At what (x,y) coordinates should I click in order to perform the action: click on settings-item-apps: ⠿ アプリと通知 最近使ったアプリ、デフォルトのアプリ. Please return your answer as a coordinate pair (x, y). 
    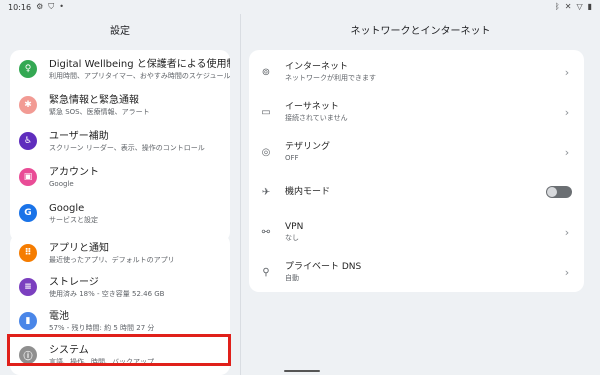
    Looking at the image, I should click on (120, 253).